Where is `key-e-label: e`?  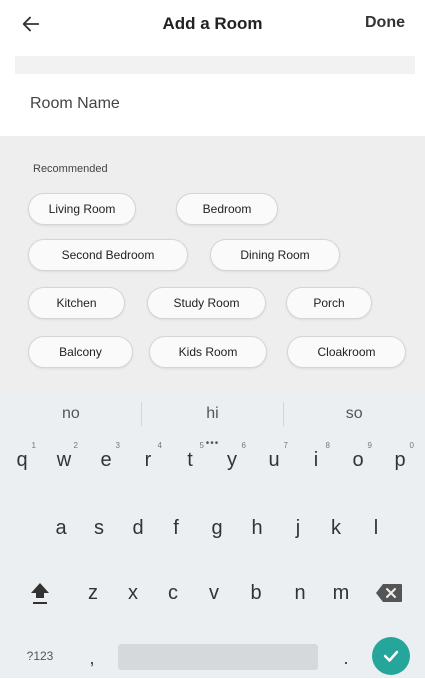
key-e-label: e is located at coordinates (106, 460).